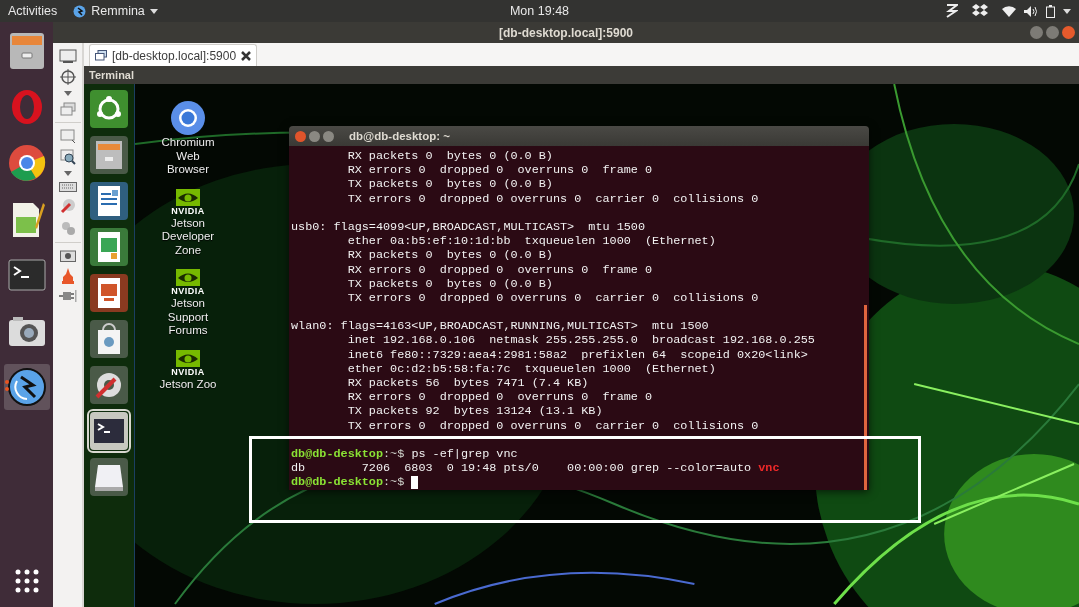 The width and height of the screenshot is (1079, 607). What do you see at coordinates (109, 385) in the screenshot?
I see `settings-icon` at bounding box center [109, 385].